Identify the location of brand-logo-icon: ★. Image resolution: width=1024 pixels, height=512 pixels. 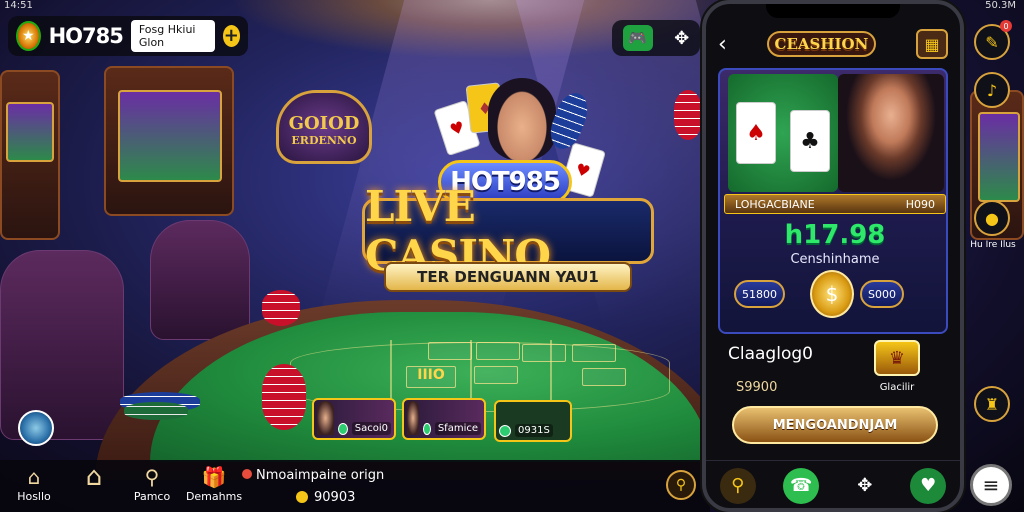
(28, 36).